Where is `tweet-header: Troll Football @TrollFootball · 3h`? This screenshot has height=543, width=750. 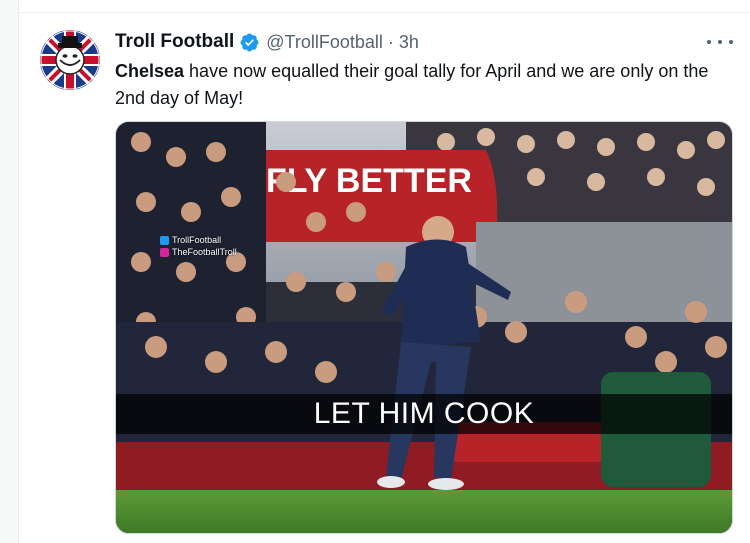 tweet-header: Troll Football @TrollFootball · 3h is located at coordinates (267, 42).